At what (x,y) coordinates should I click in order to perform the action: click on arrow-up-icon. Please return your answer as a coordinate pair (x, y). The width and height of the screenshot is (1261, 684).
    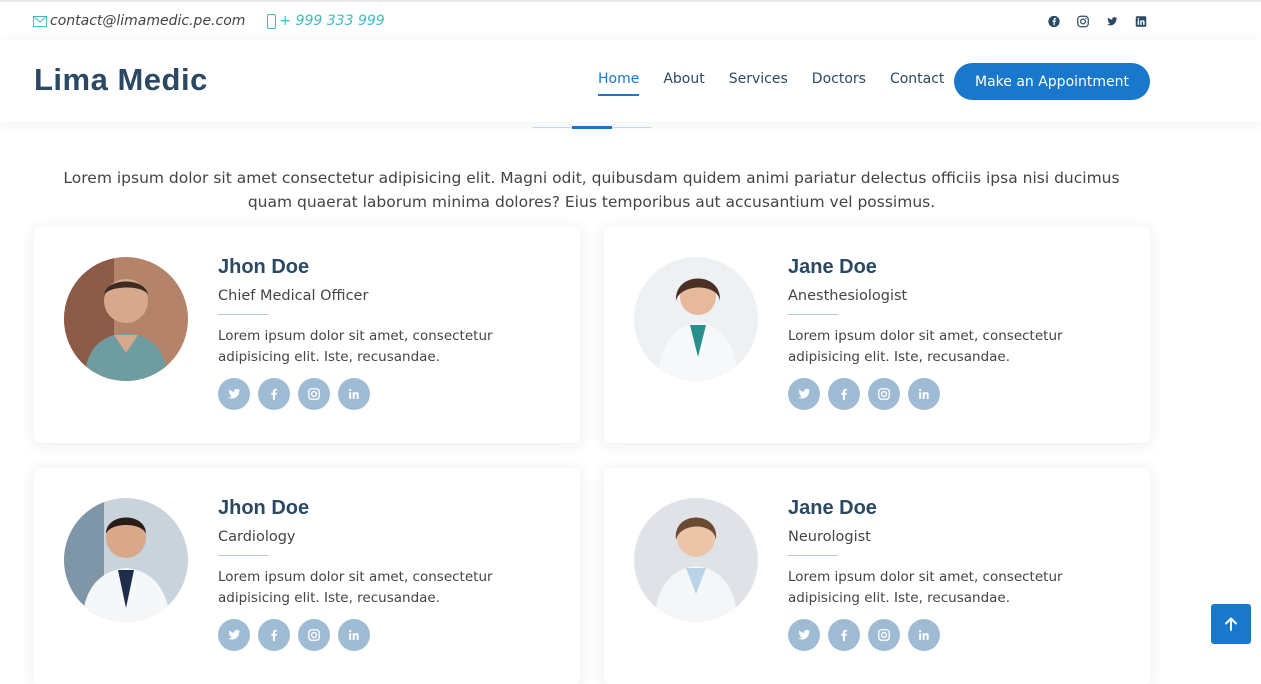
    Looking at the image, I should click on (1231, 624).